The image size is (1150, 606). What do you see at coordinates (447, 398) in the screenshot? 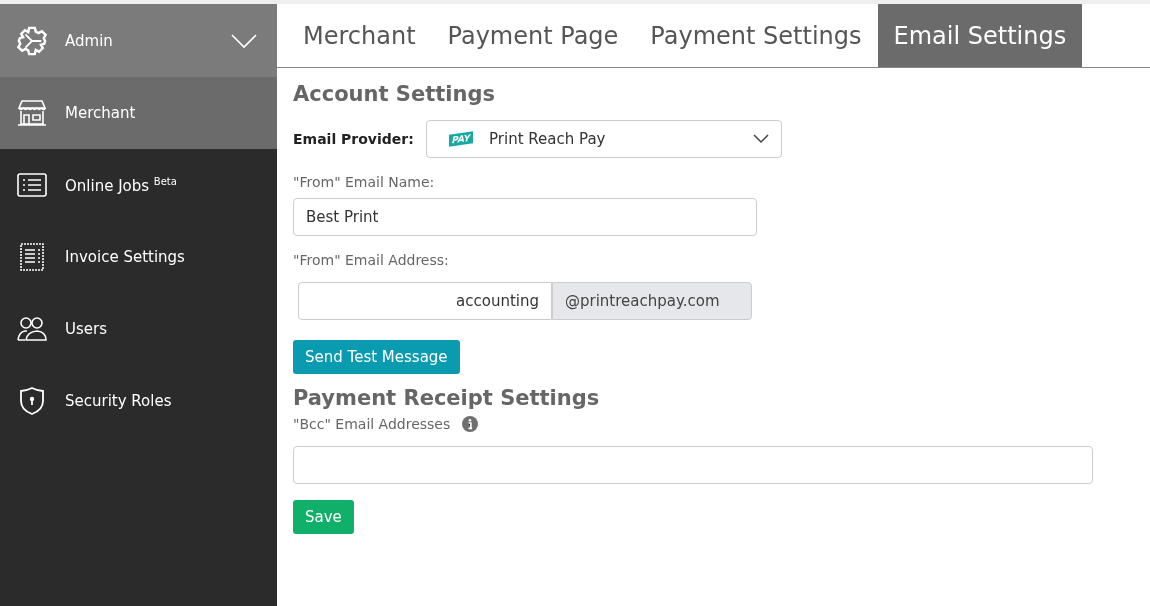
I see `section-heading: Payment Receipt Settings` at bounding box center [447, 398].